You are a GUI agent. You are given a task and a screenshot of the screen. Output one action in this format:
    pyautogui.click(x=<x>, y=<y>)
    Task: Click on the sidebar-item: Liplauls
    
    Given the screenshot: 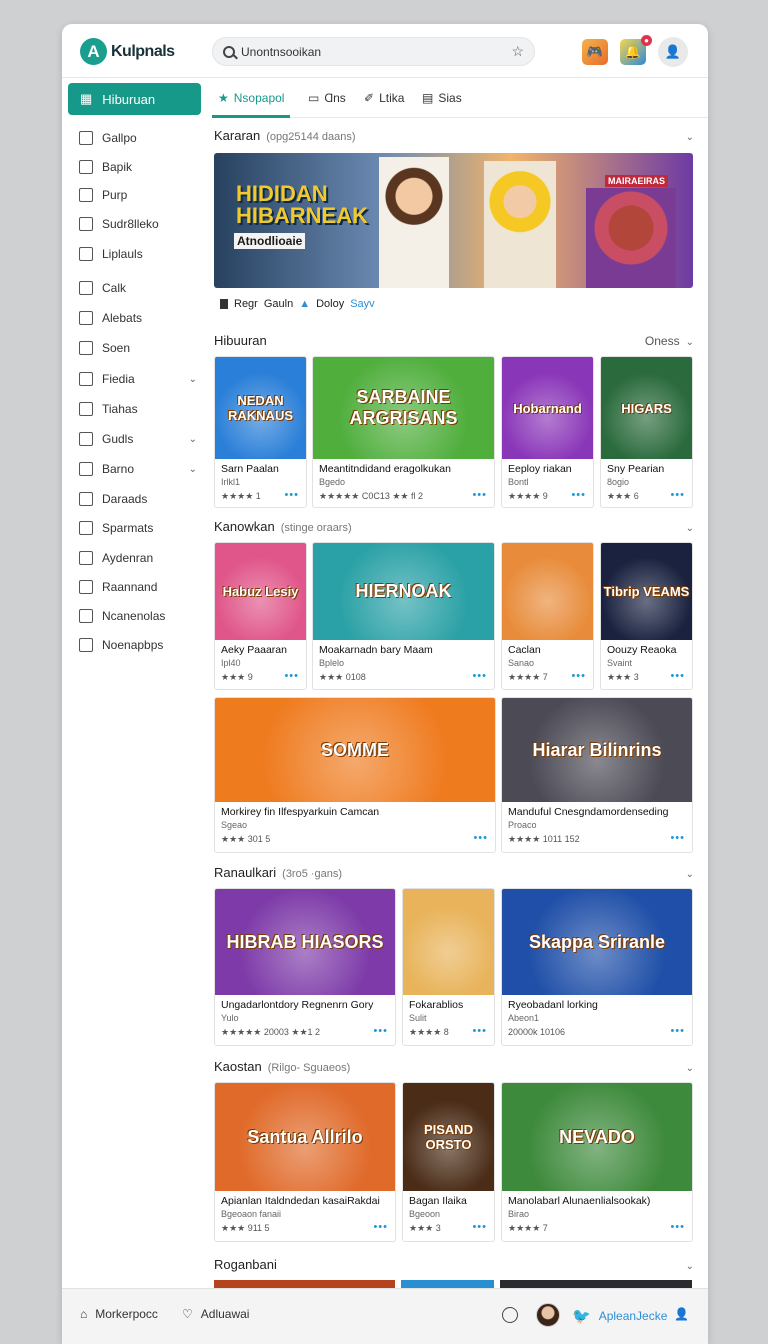 What is the action you would take?
    pyautogui.click(x=138, y=254)
    